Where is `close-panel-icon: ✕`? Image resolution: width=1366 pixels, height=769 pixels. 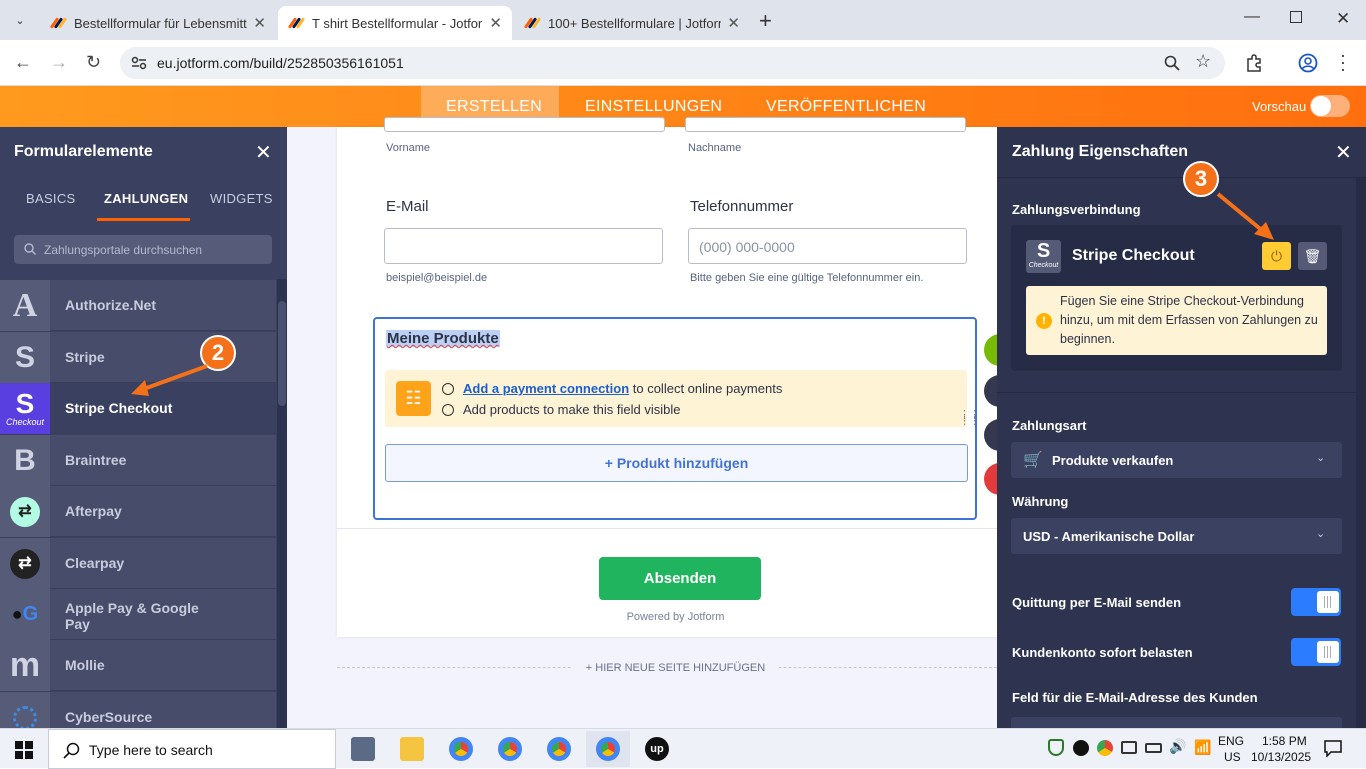
close-panel-icon: ✕ is located at coordinates (263, 152).